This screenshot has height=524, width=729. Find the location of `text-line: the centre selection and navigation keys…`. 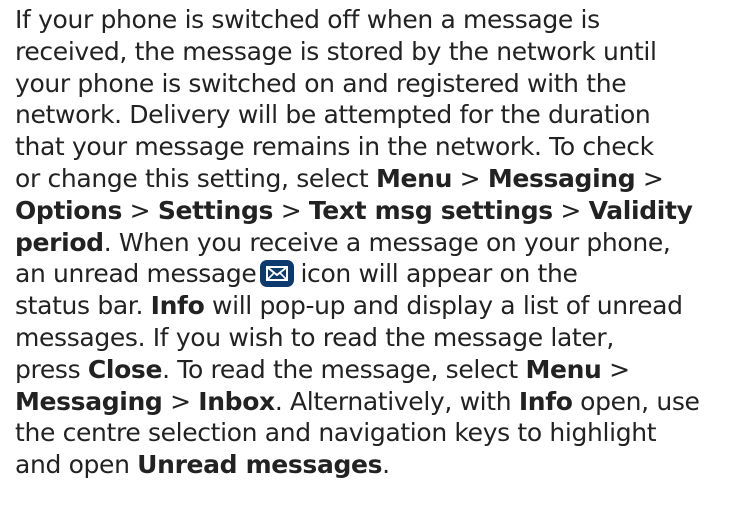

text-line: the centre selection and navigation keys… is located at coordinates (371, 433).